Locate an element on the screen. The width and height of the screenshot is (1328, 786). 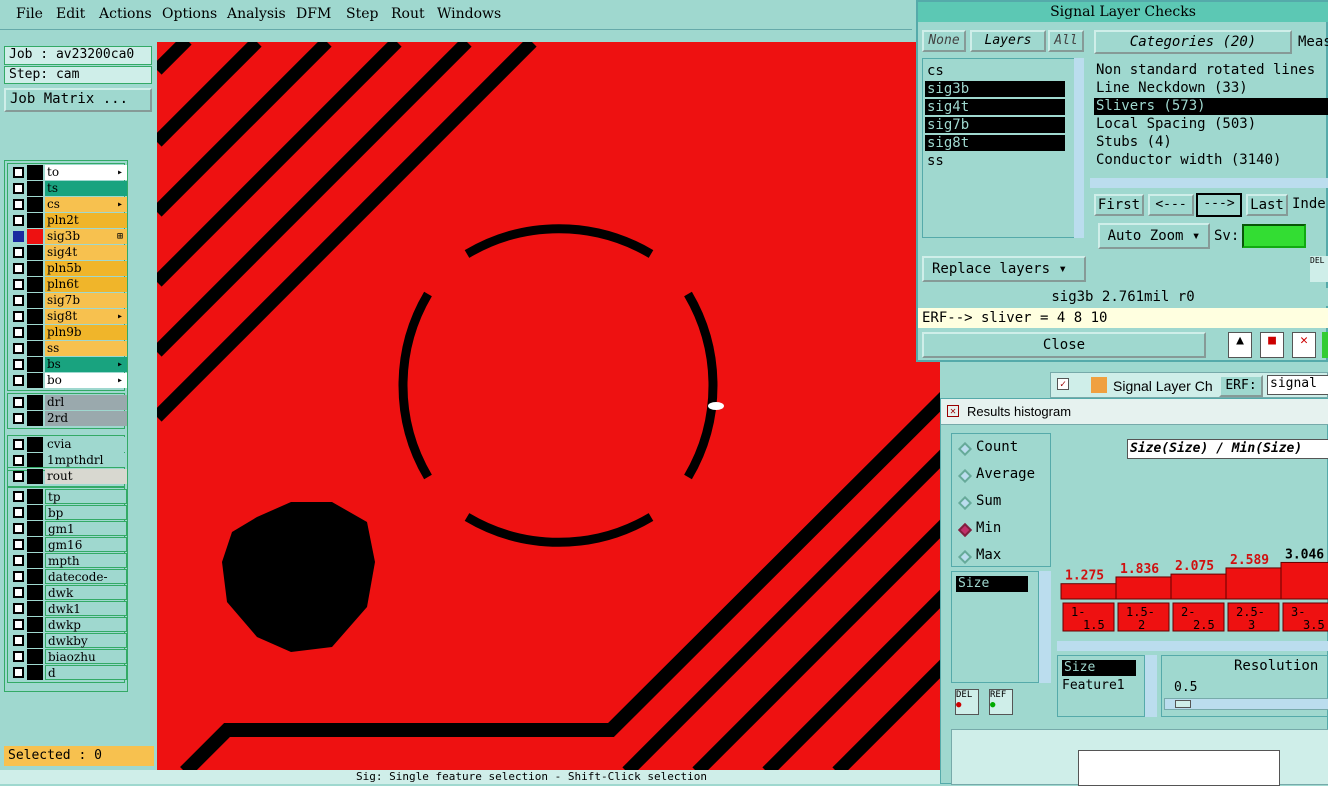
categories-scrollbar is located at coordinates (1209, 183).